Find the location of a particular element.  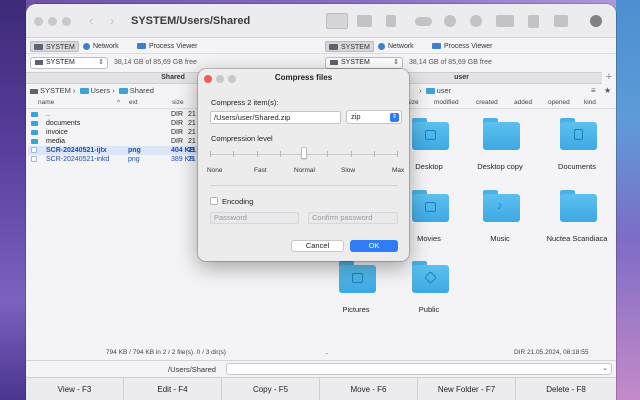

tile-nuctea-scandiaca: Nuctea Scandiaca is located at coordinates (576, 225).